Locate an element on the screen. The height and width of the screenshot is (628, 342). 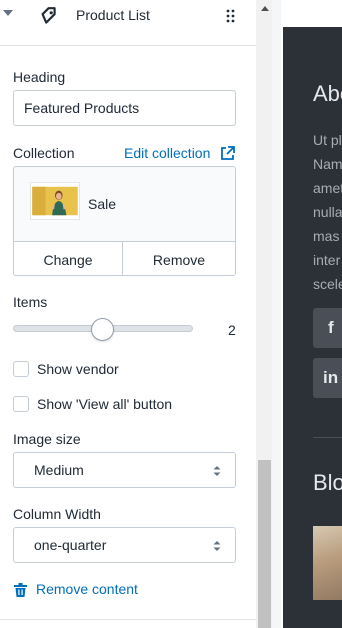
remove-collection-button: Remove is located at coordinates (179, 258).